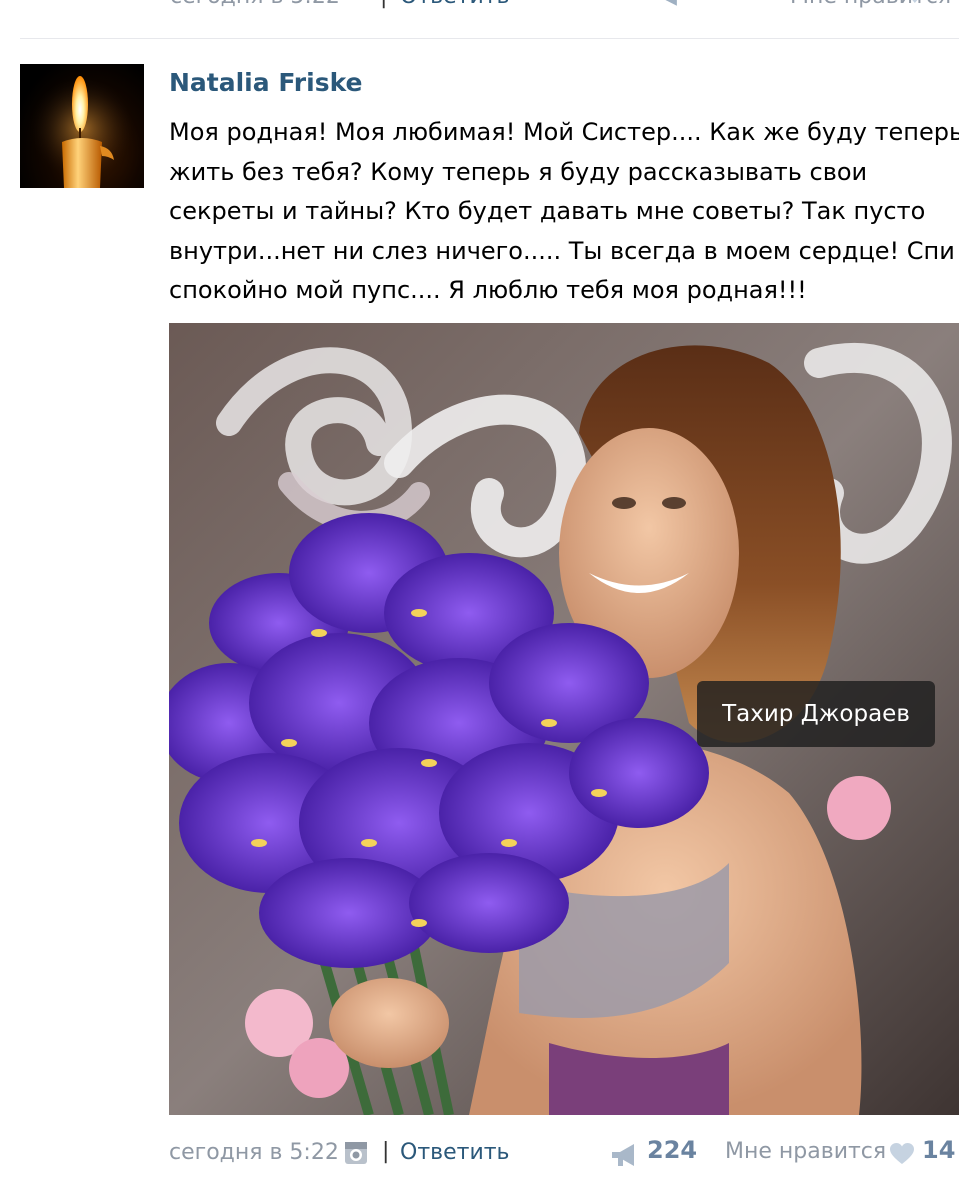  Describe the element at coordinates (82, 132) in the screenshot. I see `candle-icon` at that location.